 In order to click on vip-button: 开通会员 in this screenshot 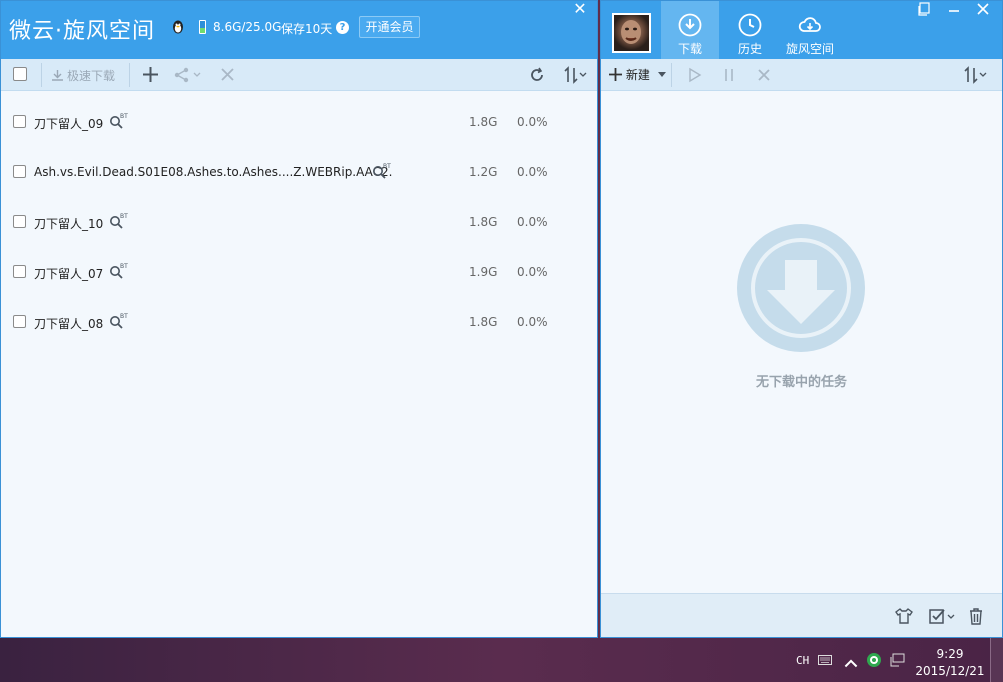, I will do `click(389, 27)`.